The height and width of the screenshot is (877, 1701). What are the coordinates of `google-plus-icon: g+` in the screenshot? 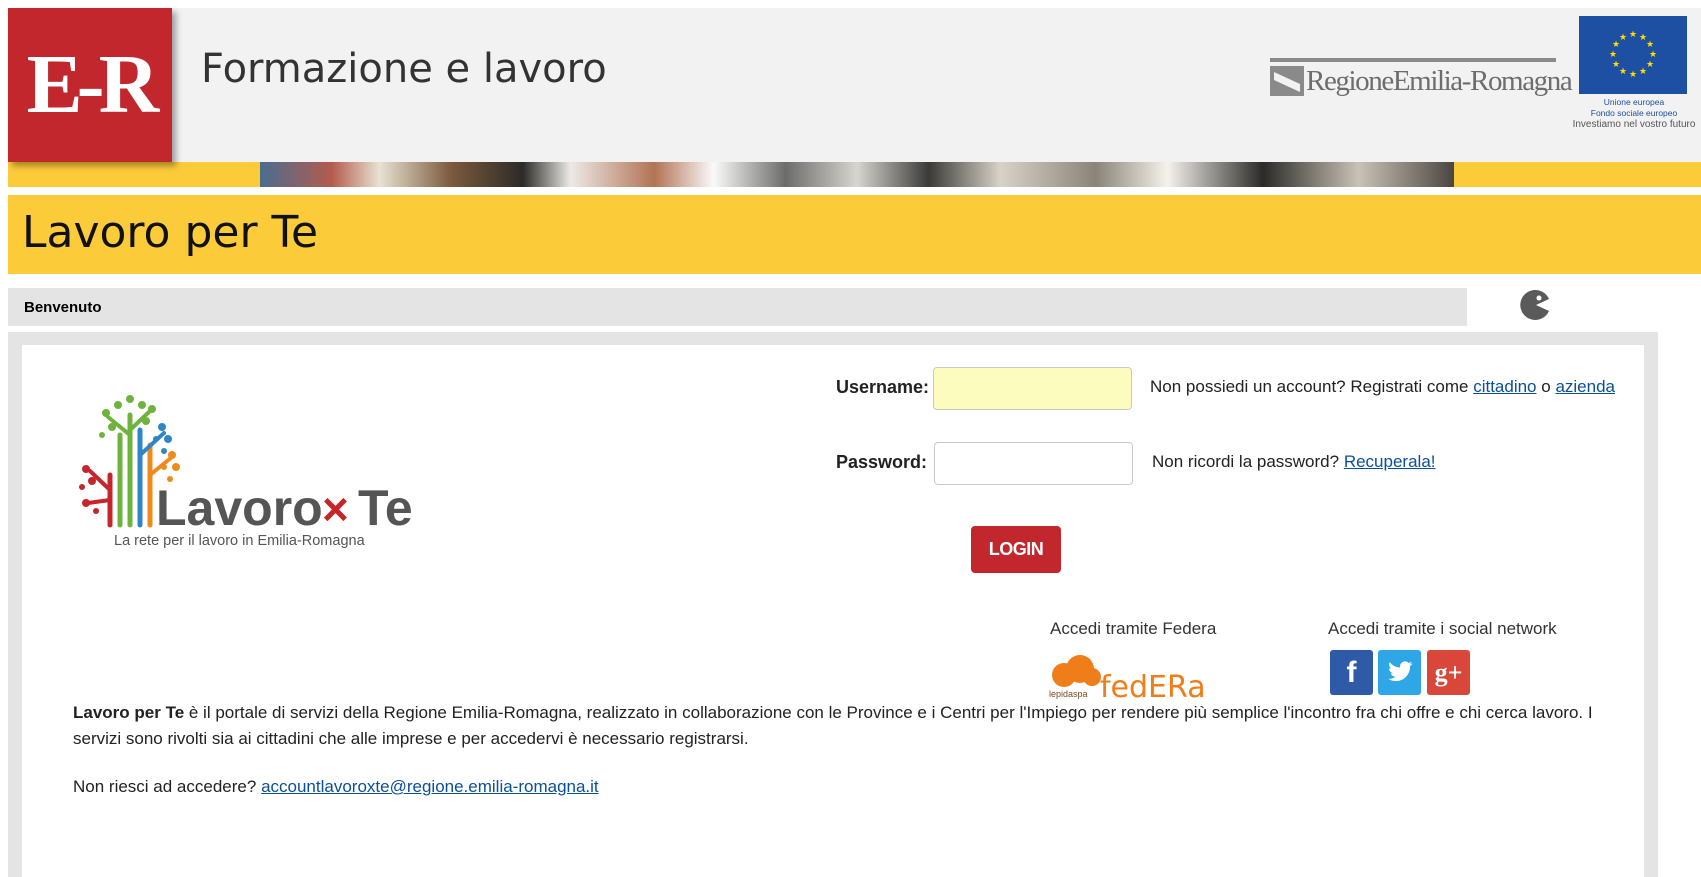 It's located at (1448, 672).